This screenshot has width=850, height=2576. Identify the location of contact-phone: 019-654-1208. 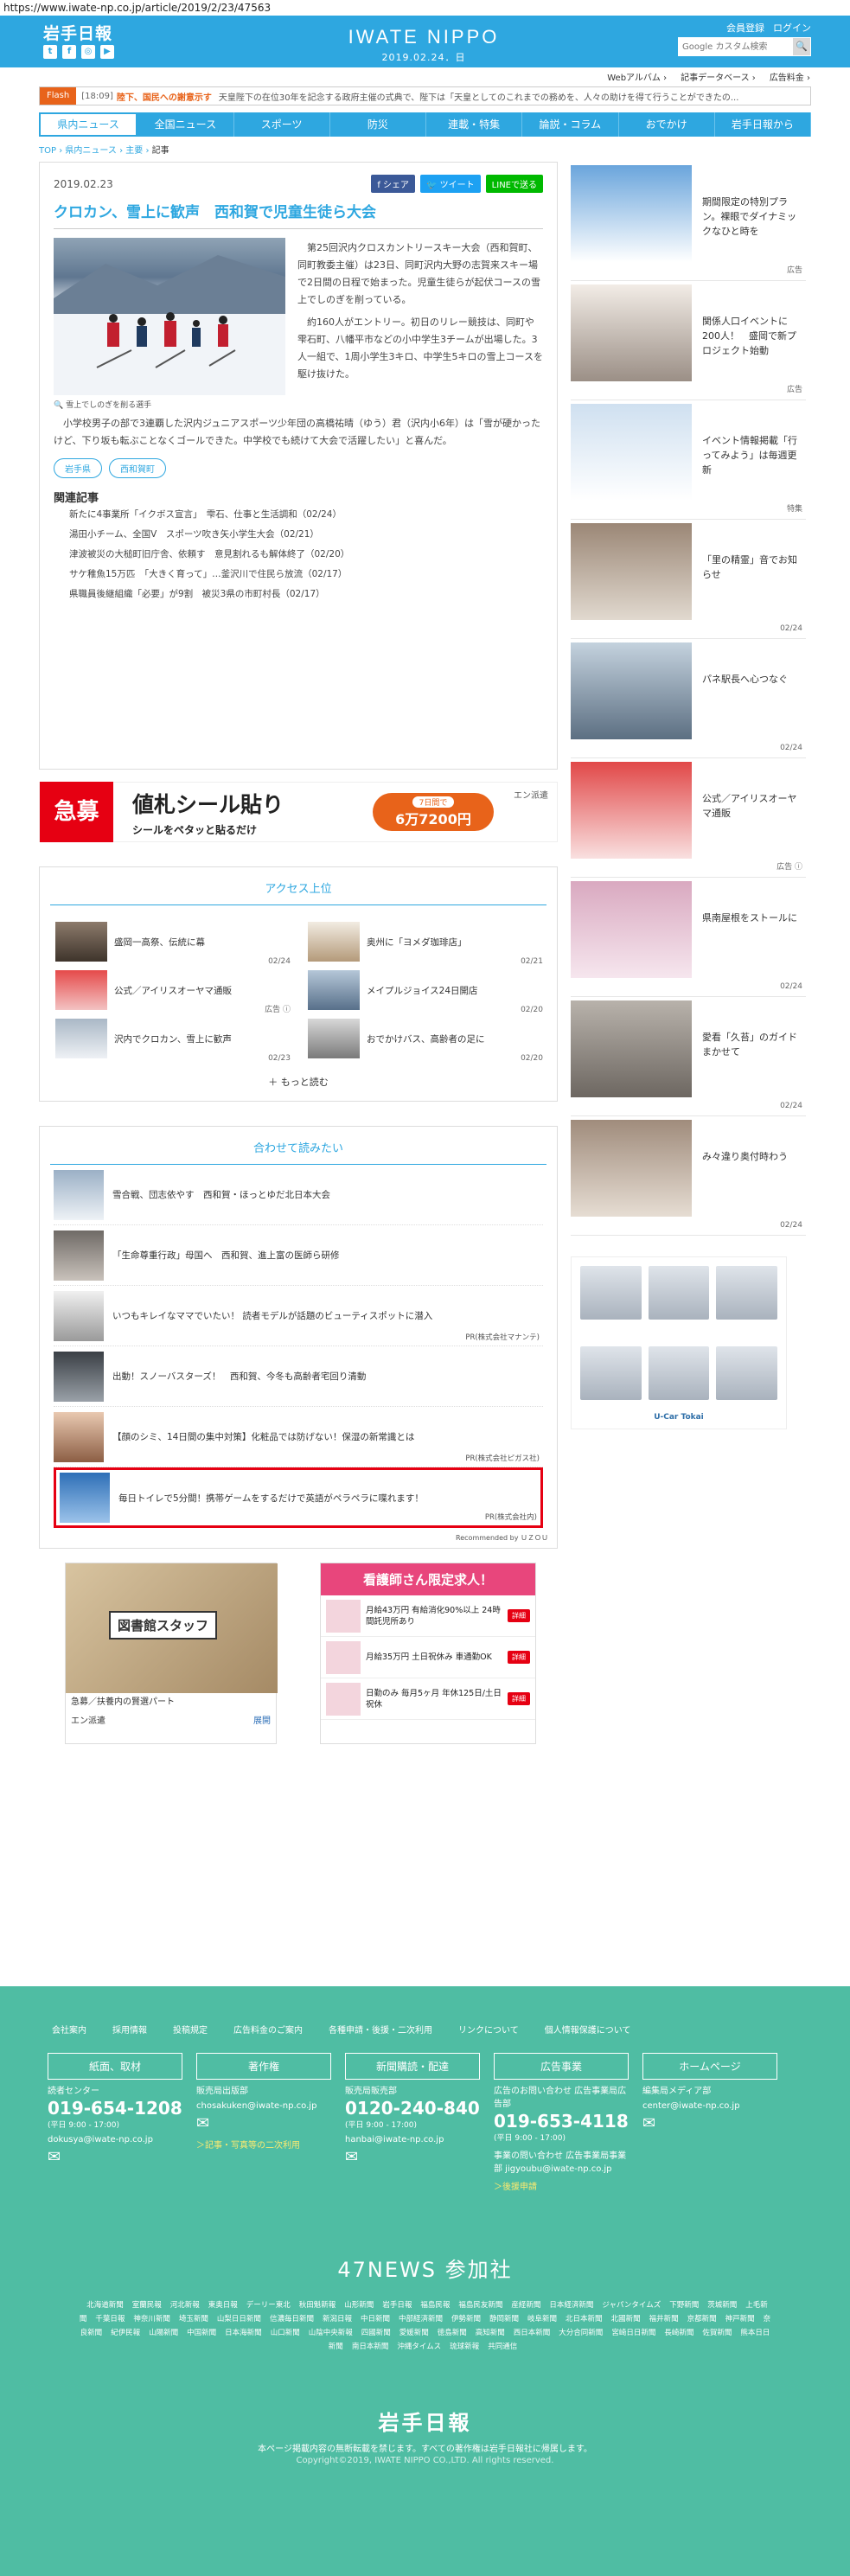
(115, 2108).